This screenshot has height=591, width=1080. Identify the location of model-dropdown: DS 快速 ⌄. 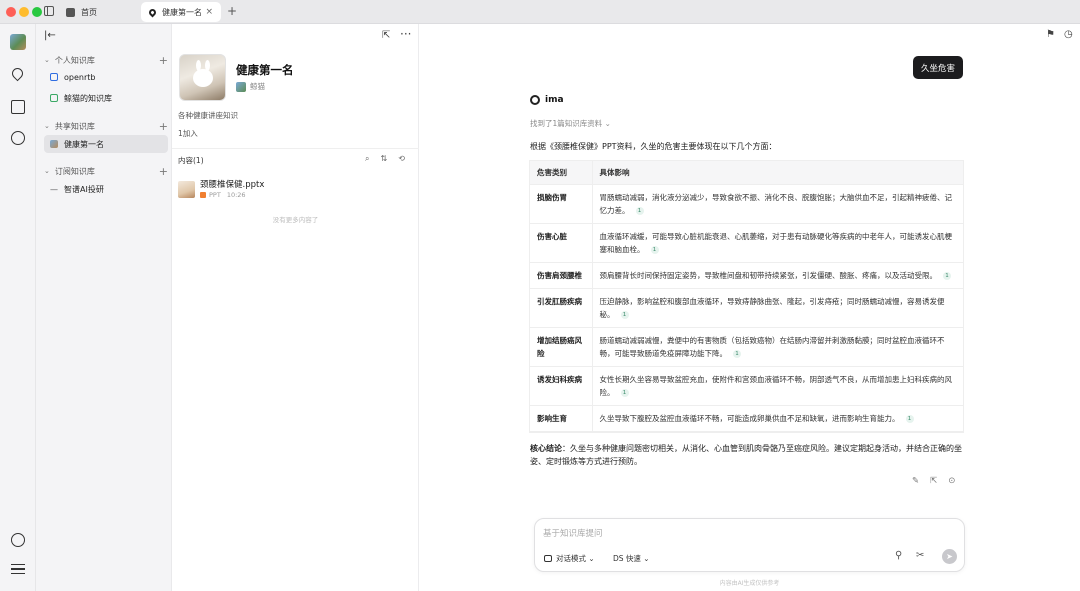
(631, 558).